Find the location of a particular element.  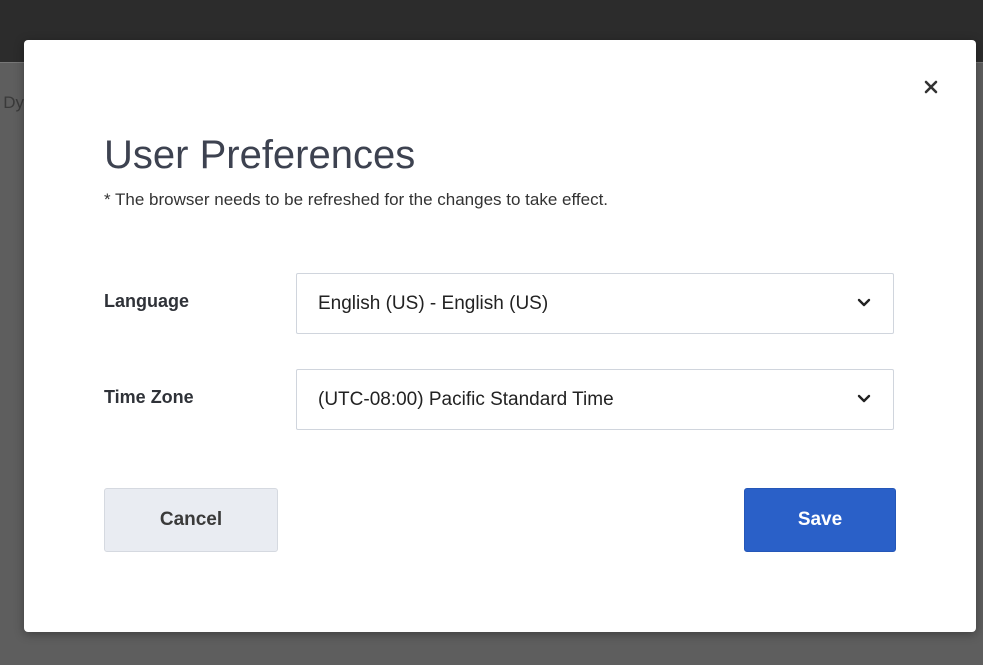

close-button is located at coordinates (931, 87).